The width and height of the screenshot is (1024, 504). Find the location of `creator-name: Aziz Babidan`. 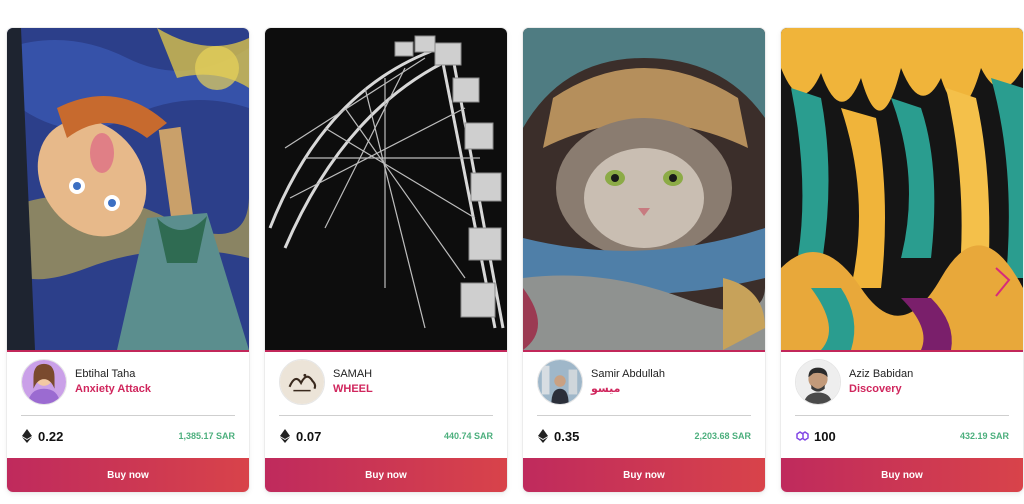

creator-name: Aziz Babidan is located at coordinates (881, 374).